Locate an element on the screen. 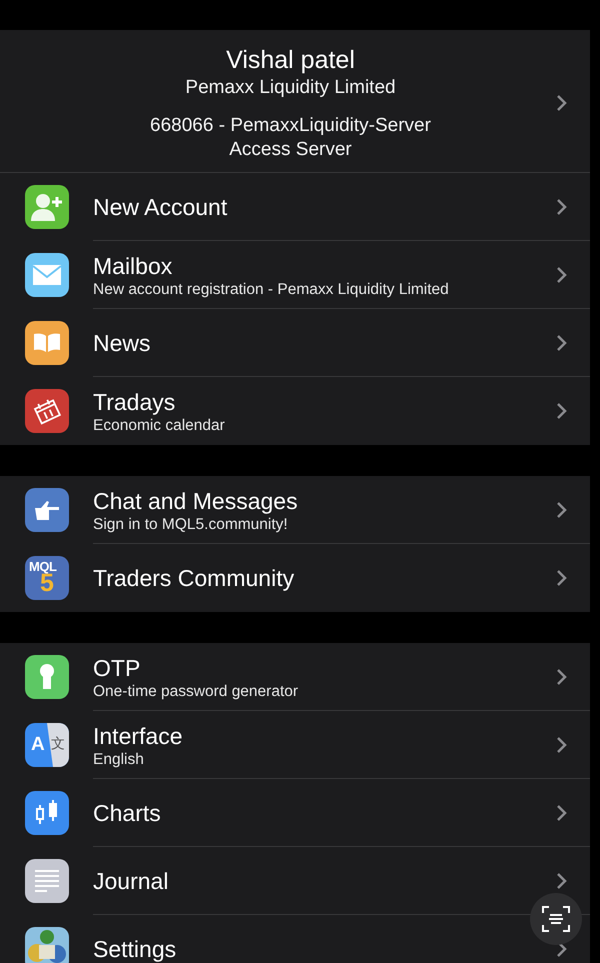  company-name: Pemaxx Liquidity Limited is located at coordinates (290, 88).